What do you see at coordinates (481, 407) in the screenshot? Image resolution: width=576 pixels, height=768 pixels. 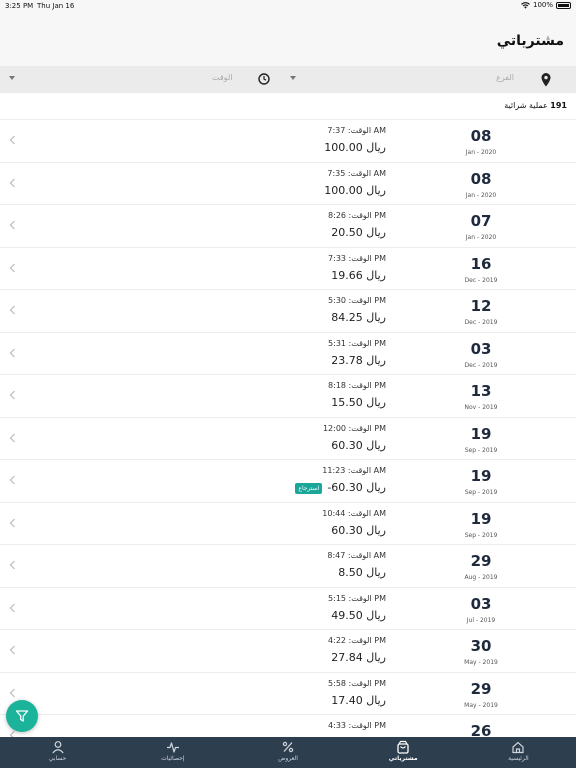 I see `purchase-month: Nov - 2019` at bounding box center [481, 407].